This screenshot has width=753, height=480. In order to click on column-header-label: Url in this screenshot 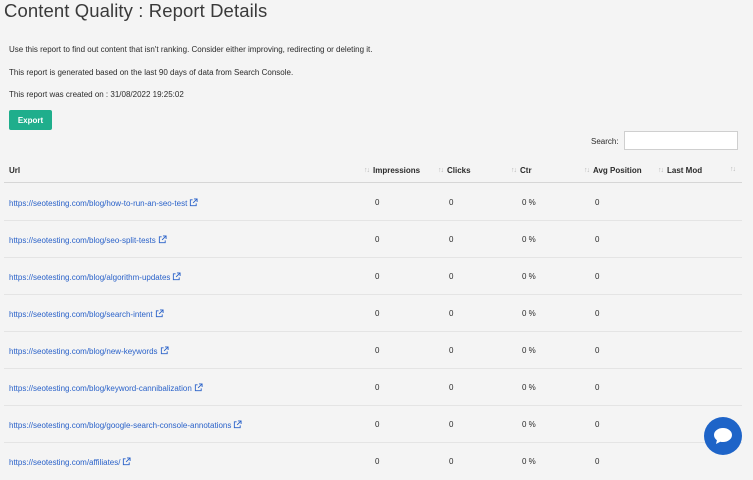, I will do `click(15, 170)`.